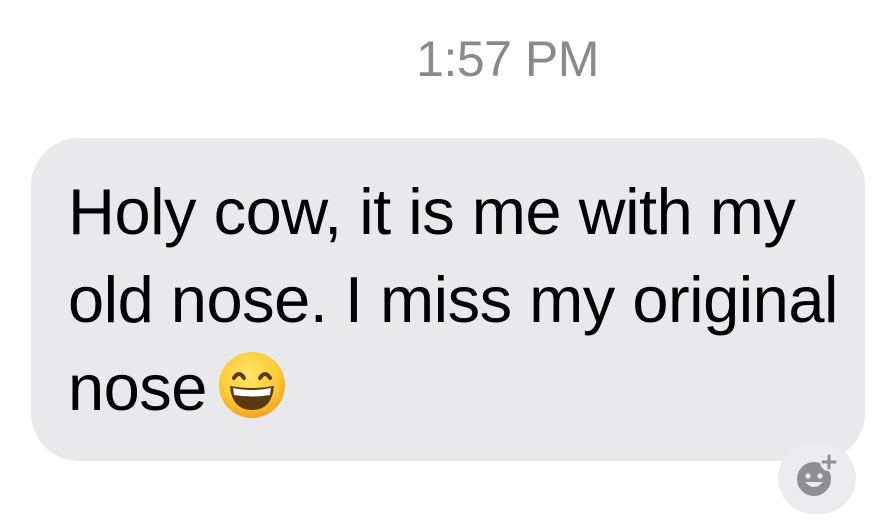  I want to click on add-reaction-icon, so click(817, 478).